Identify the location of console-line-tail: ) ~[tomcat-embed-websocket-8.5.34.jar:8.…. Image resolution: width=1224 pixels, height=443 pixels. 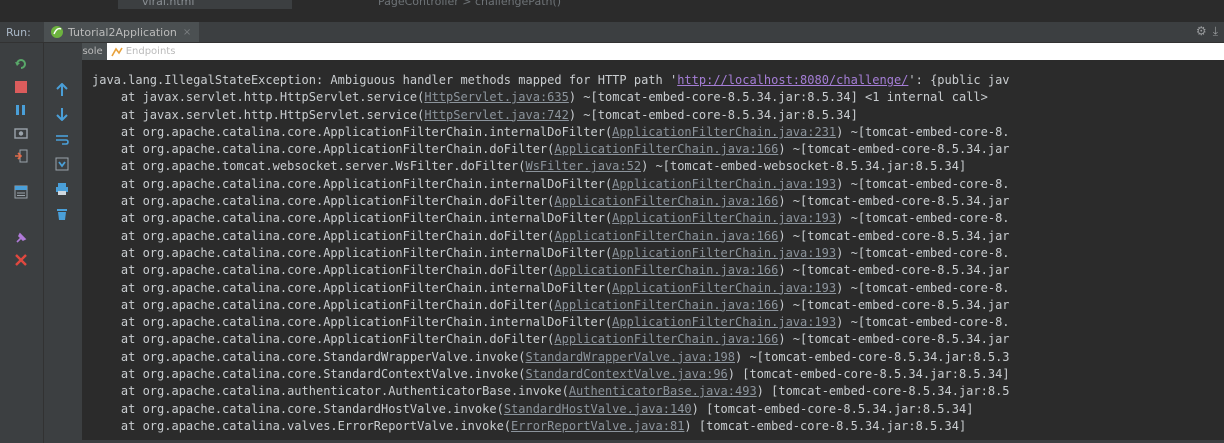
(804, 166).